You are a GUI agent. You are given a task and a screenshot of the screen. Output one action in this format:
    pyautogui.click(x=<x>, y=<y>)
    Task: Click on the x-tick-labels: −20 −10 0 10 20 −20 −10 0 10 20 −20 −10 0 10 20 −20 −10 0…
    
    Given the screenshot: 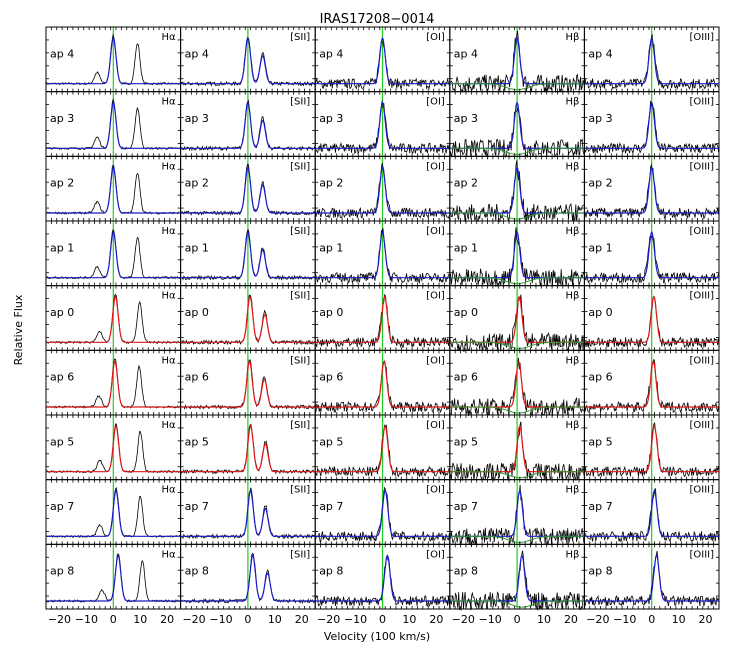 What is the action you would take?
    pyautogui.click(x=380, y=619)
    